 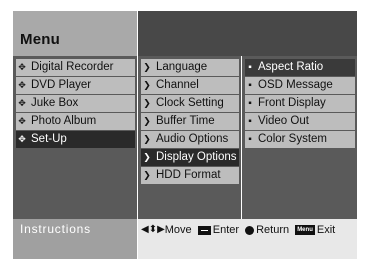 I want to click on key-legend: ◀⬍▶Move Enter Return Menu Exit, so click(x=248, y=230).